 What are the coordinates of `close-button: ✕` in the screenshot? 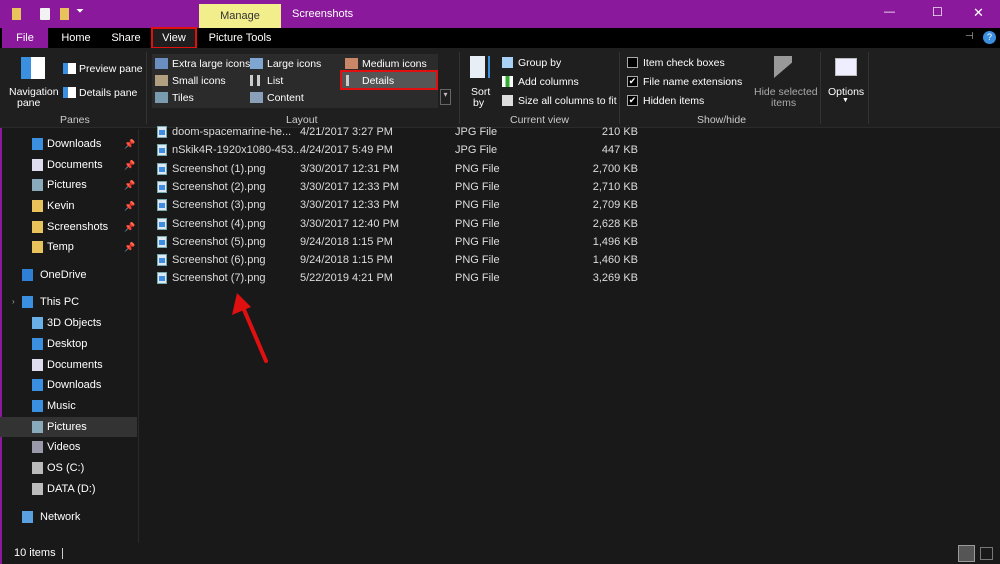 It's located at (978, 13).